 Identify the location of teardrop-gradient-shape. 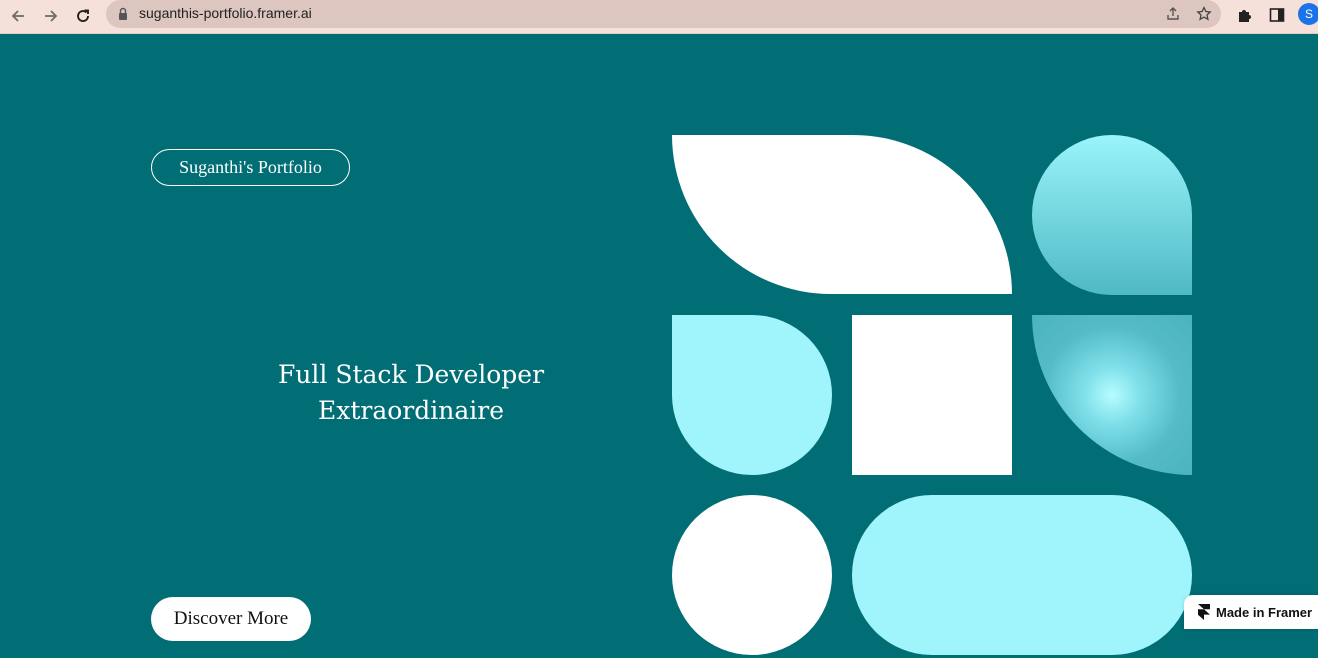
(1112, 215).